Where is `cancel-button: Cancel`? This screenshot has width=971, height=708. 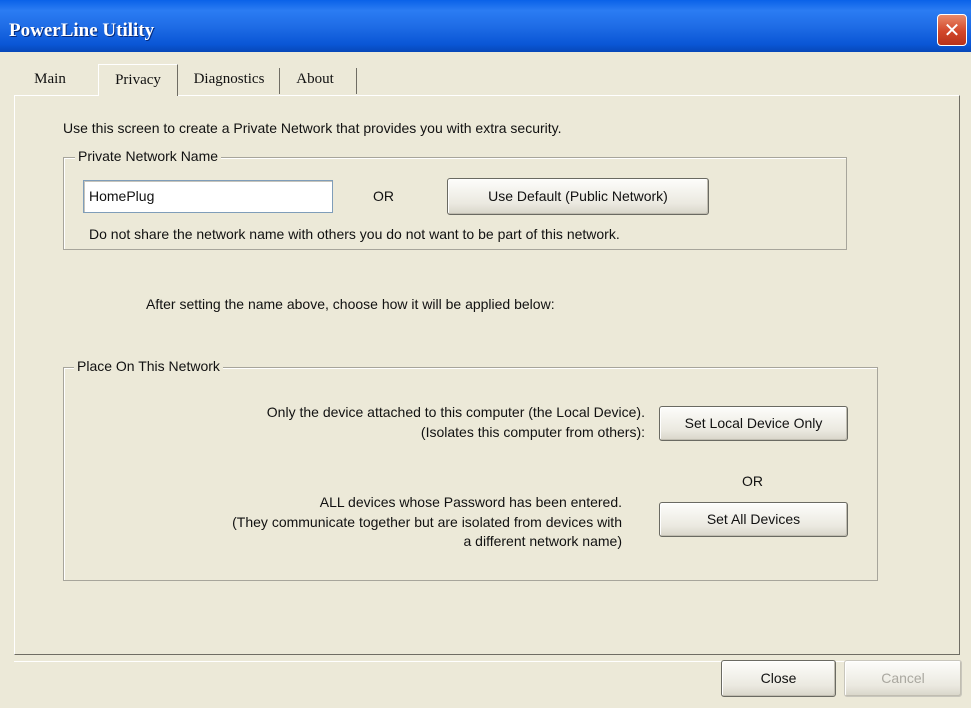
cancel-button: Cancel is located at coordinates (903, 678).